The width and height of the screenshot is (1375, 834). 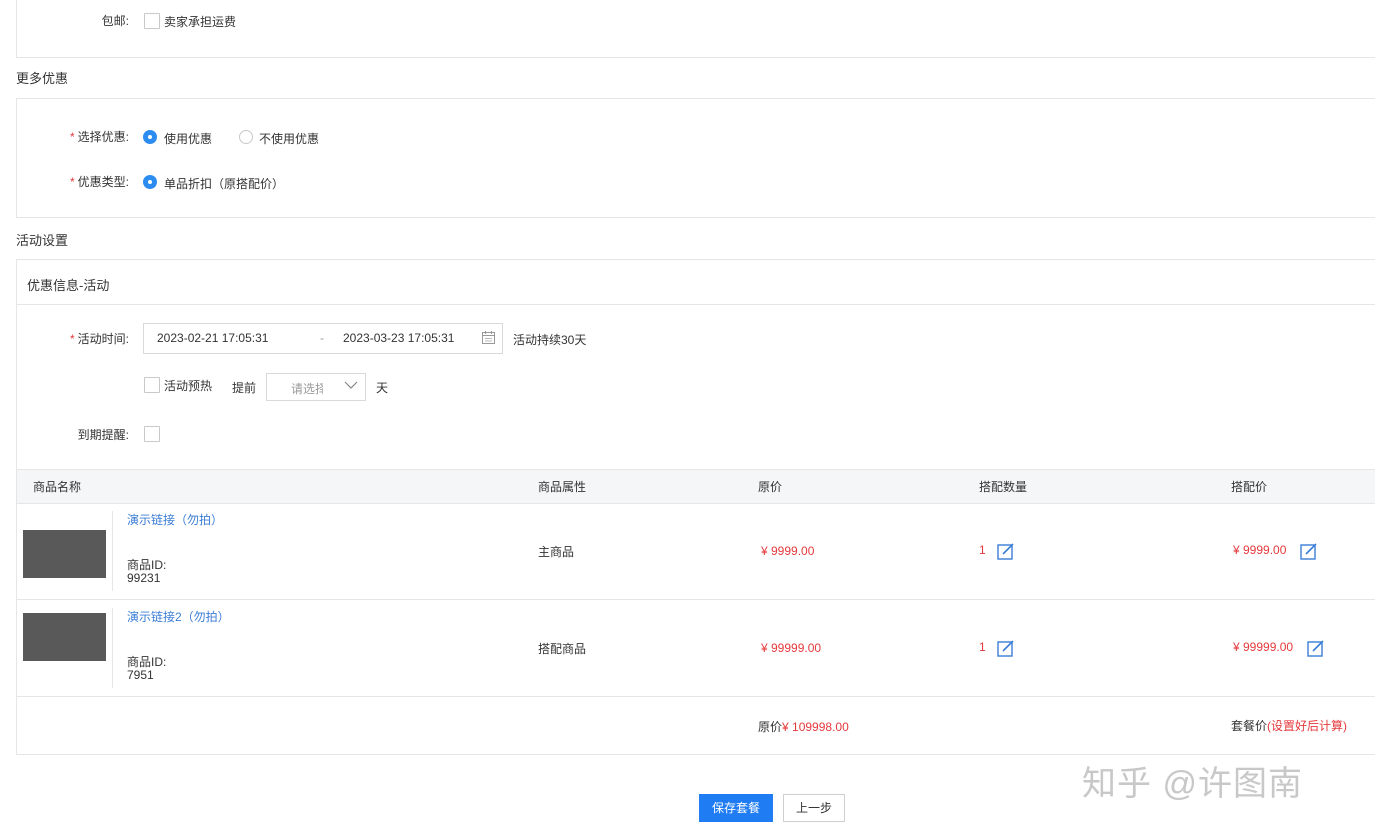 What do you see at coordinates (152, 385) in the screenshot?
I see `preheat-checkbox` at bounding box center [152, 385].